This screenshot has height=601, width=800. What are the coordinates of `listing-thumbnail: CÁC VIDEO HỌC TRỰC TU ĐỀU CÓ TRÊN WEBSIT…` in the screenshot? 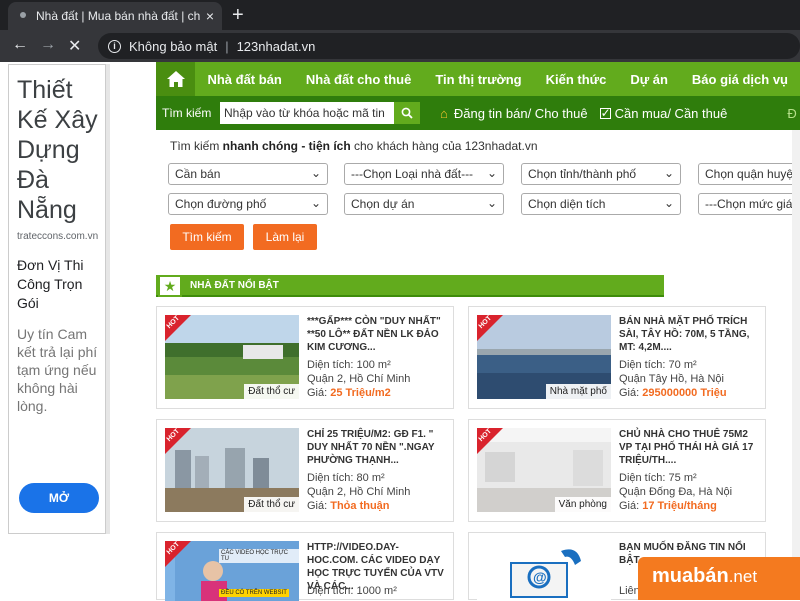 It's located at (232, 571).